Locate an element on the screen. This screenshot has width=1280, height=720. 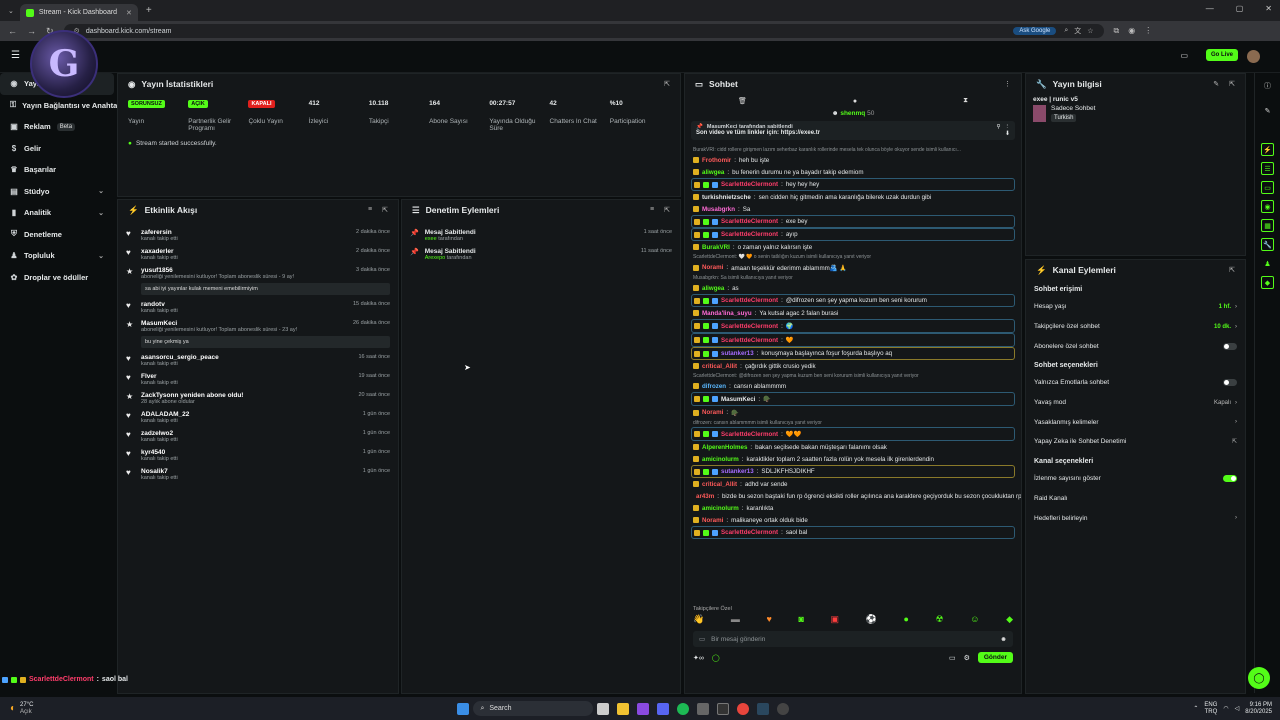
toggle-switch is located at coordinates (1230, 383).